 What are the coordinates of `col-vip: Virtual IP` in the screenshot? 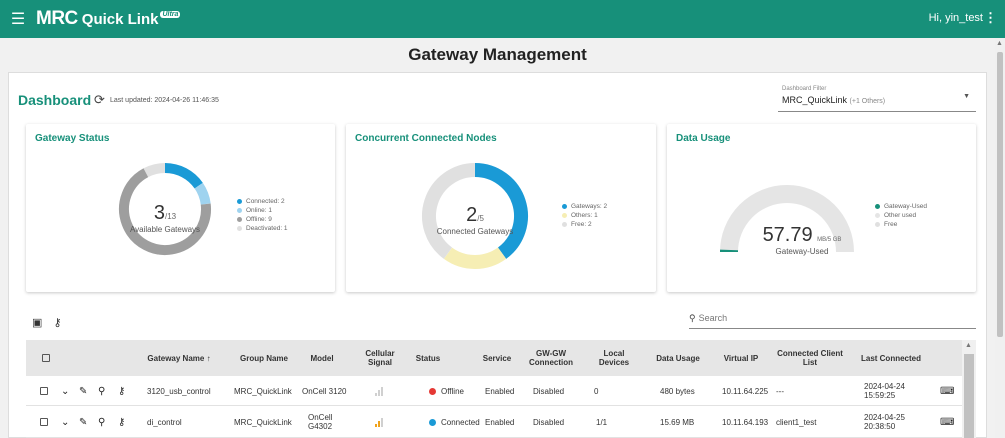 It's located at (741, 358).